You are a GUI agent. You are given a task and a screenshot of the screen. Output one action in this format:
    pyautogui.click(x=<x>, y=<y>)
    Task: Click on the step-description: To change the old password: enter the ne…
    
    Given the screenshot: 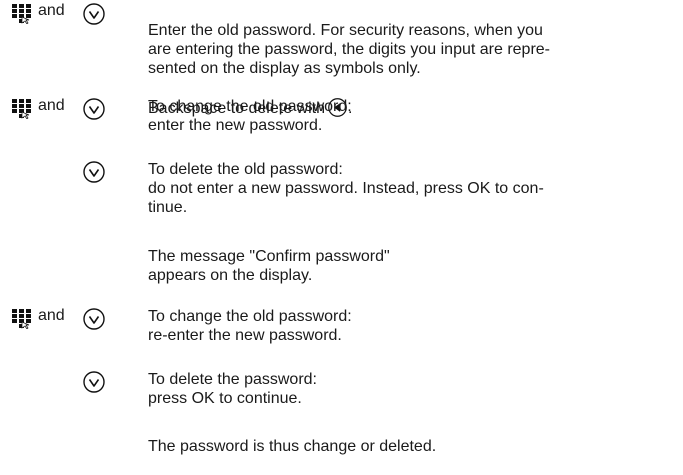 What is the action you would take?
    pyautogui.click(x=250, y=116)
    